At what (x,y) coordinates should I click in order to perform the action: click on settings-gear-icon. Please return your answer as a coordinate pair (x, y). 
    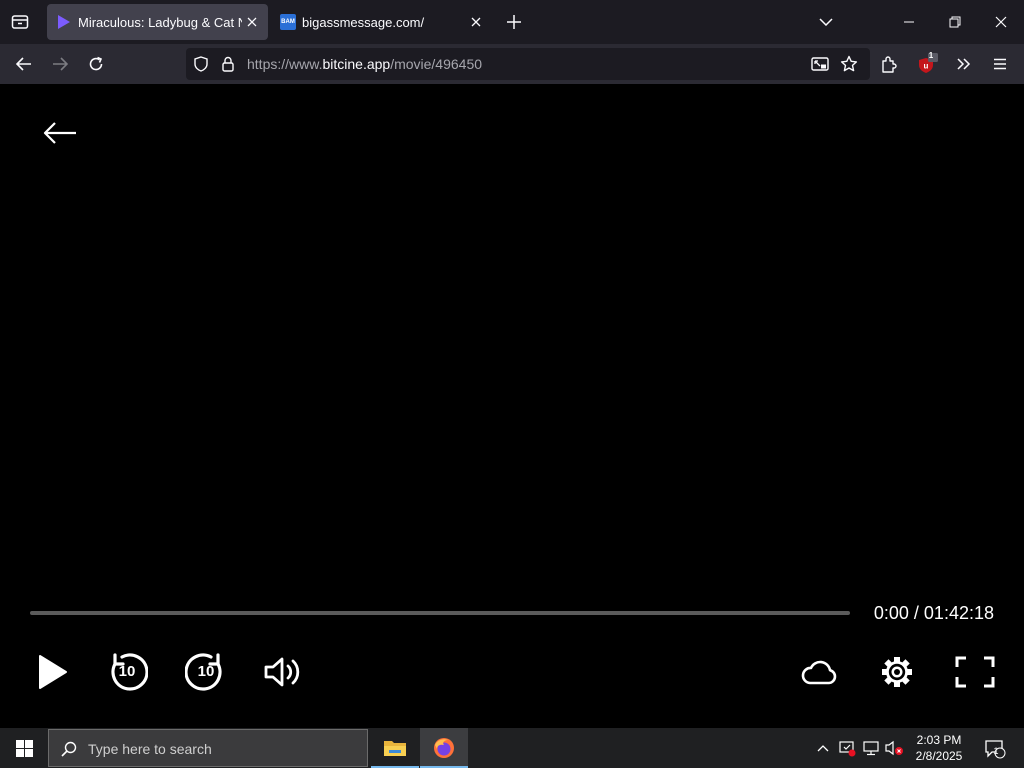
    Looking at the image, I should click on (897, 672).